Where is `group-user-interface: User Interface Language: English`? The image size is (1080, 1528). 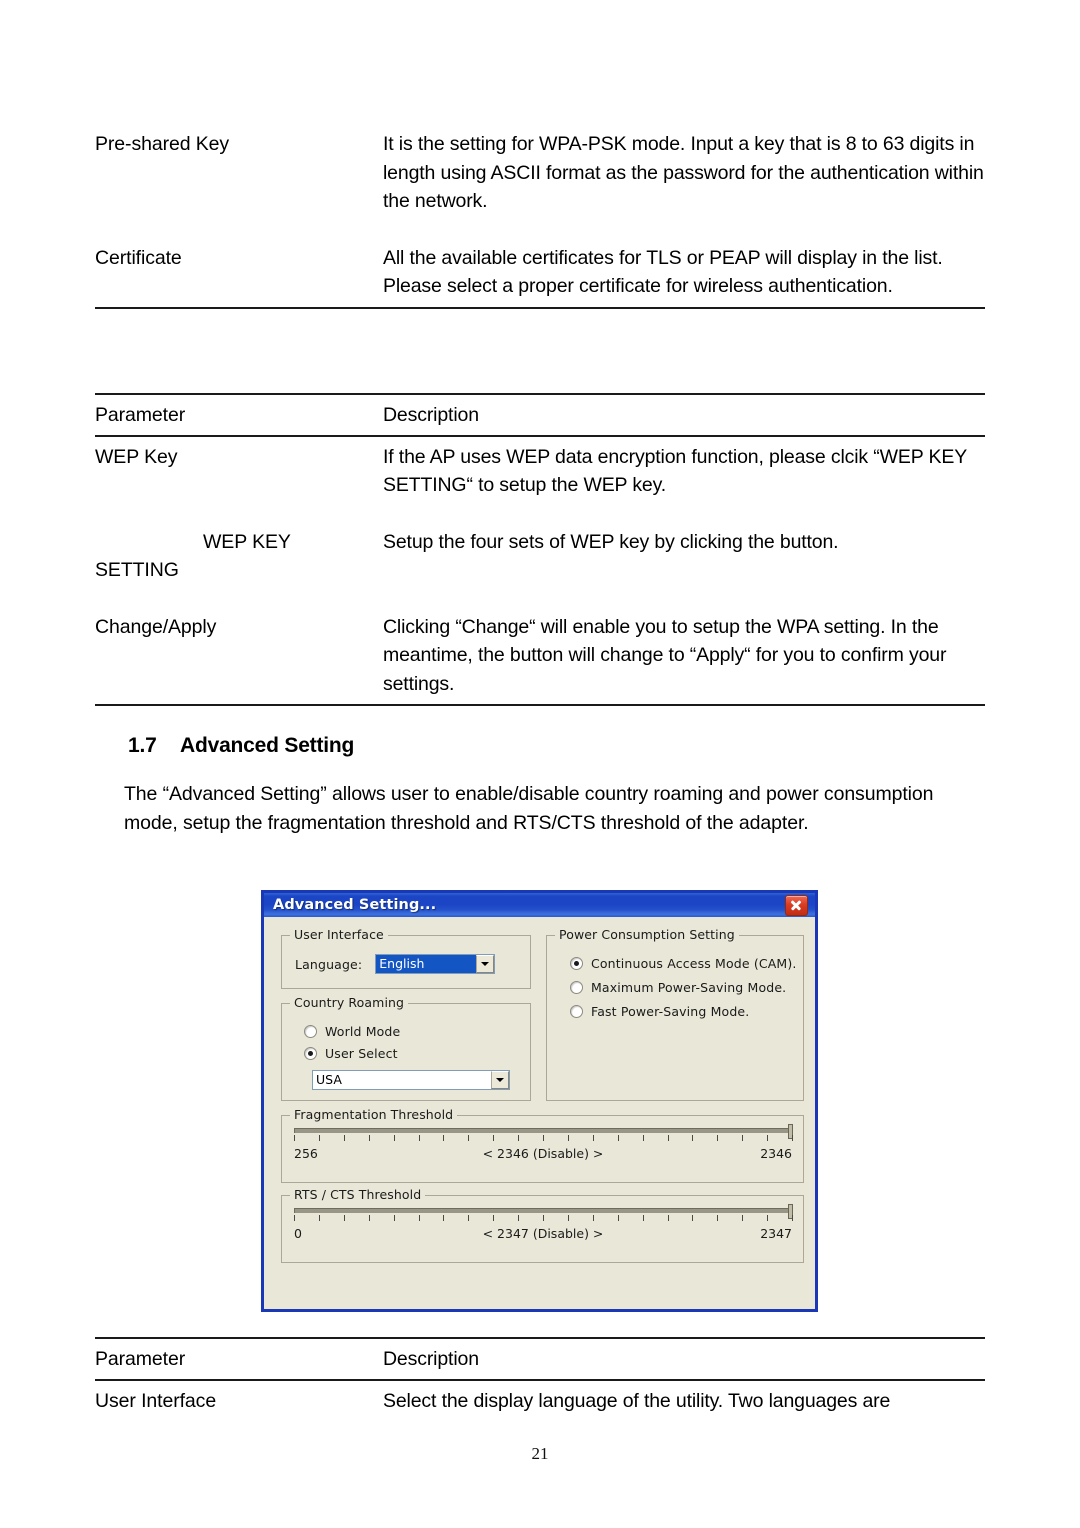 group-user-interface: User Interface Language: English is located at coordinates (406, 958).